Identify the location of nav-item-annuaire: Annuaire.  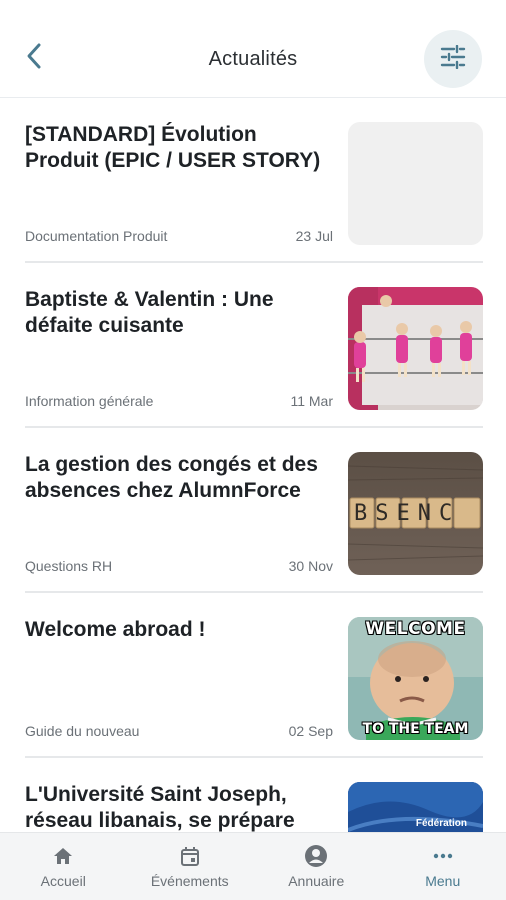
(316, 866).